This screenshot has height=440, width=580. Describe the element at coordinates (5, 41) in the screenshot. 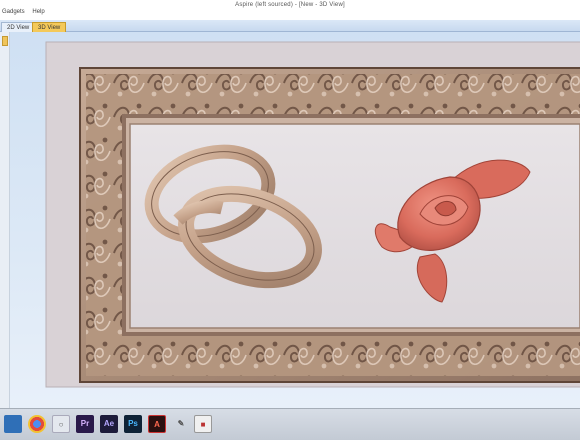

I see `dock-pin-icon` at that location.